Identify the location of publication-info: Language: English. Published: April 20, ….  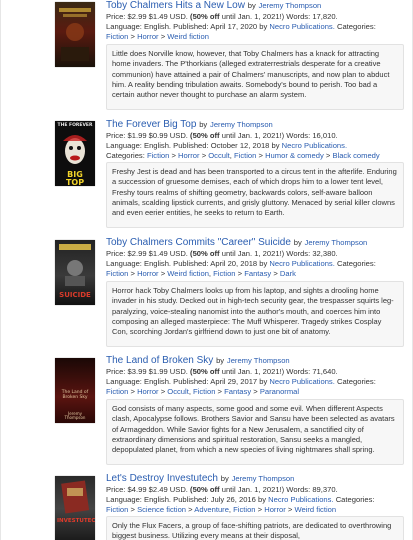
(256, 264).